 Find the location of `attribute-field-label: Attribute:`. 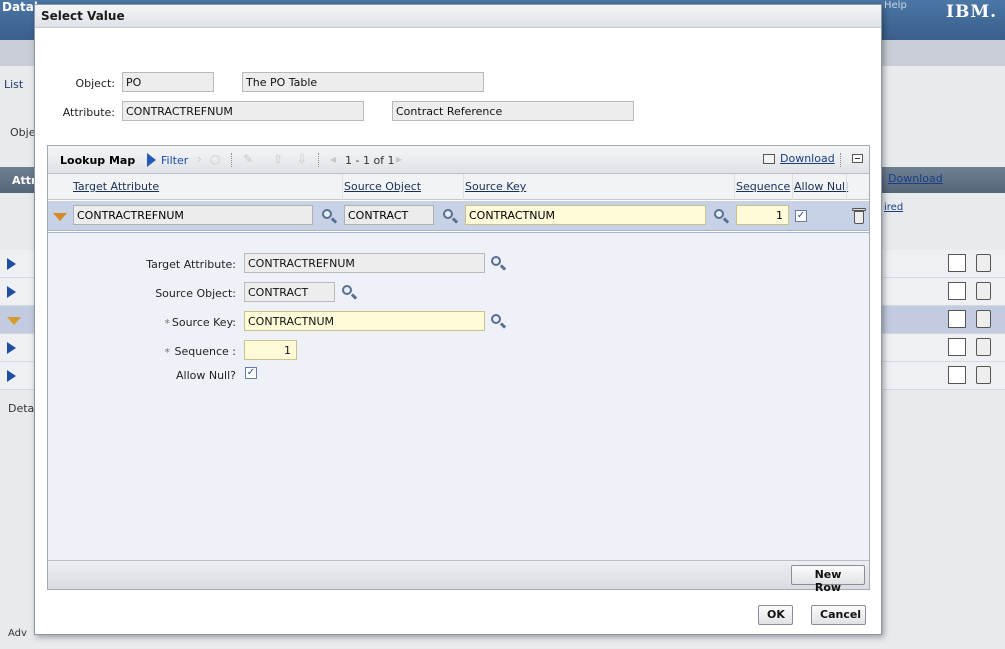

attribute-field-label: Attribute: is located at coordinates (88, 112).